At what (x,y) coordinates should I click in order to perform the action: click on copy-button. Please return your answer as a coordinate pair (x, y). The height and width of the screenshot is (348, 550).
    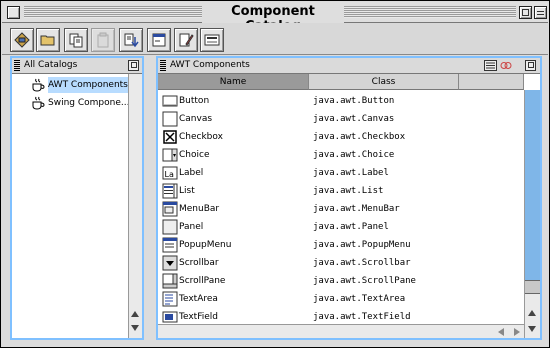
    Looking at the image, I should click on (76, 40).